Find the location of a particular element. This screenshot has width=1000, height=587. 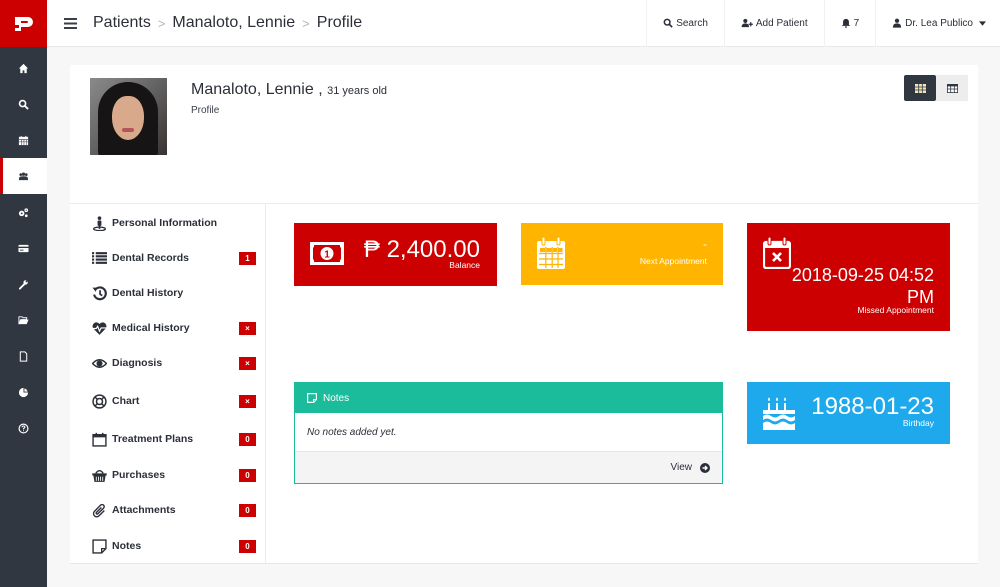

eye-icon is located at coordinates (99, 363).